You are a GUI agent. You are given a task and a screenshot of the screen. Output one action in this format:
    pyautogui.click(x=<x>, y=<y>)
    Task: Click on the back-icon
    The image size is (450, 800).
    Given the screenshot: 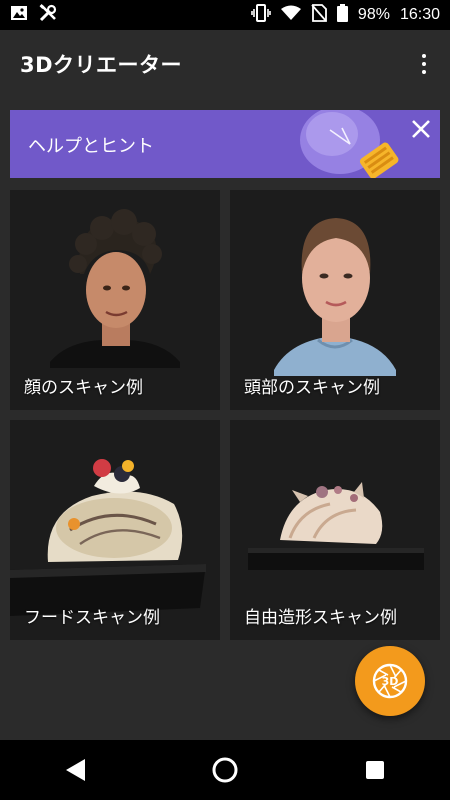 What is the action you would take?
    pyautogui.click(x=75, y=770)
    